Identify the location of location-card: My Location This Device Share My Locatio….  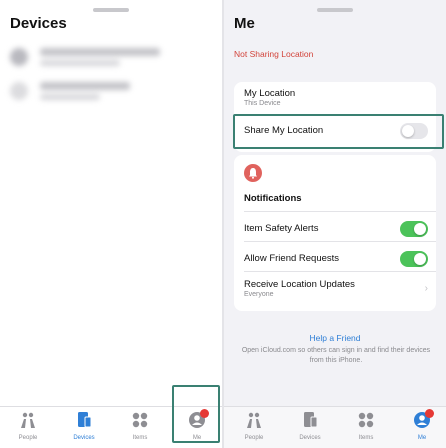
(335, 117).